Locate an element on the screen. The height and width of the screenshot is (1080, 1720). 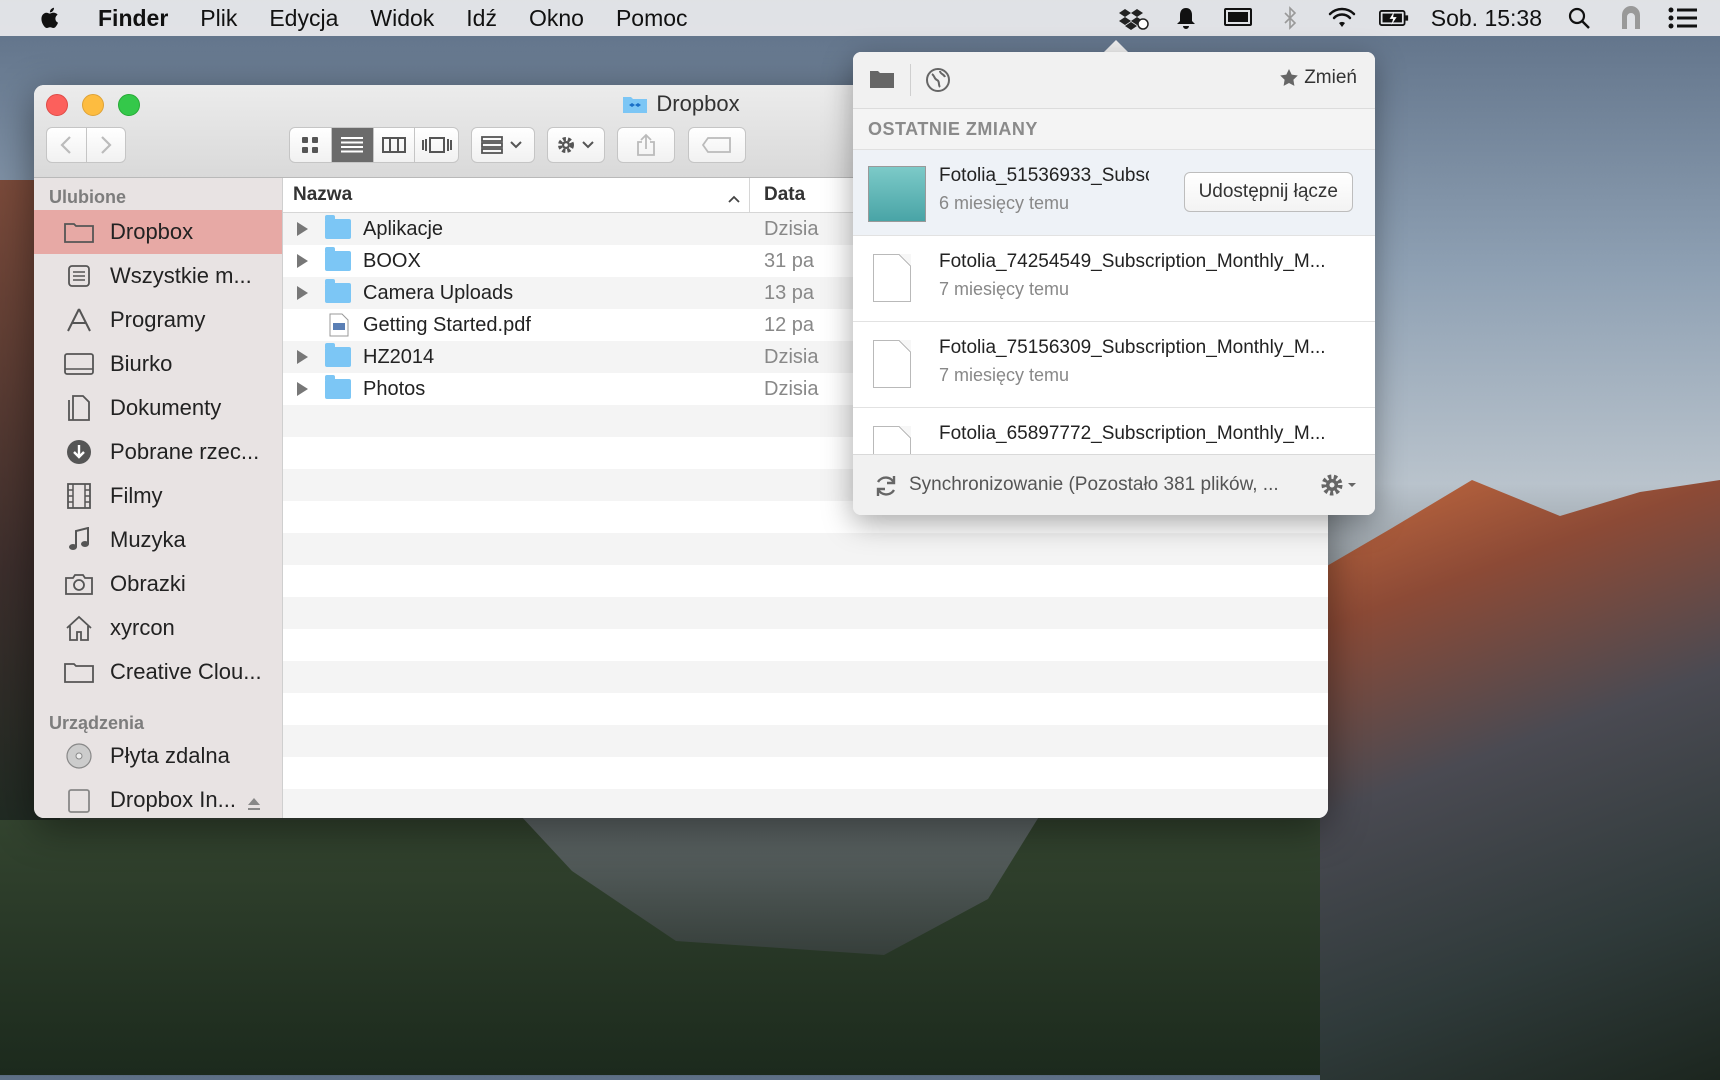
sidebar-item-label: Obrazki is located at coordinates (148, 583).